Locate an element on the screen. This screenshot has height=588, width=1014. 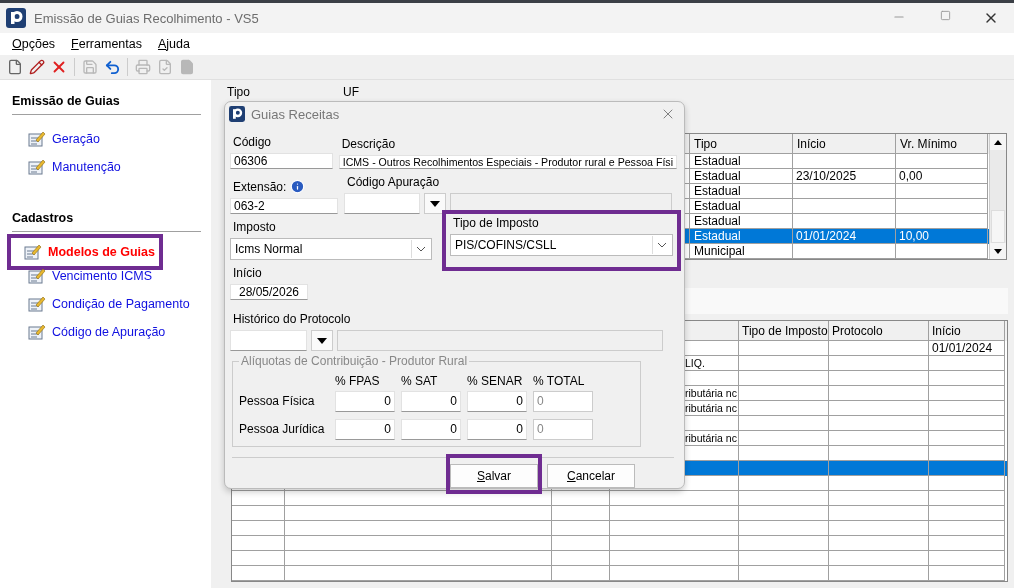
sidebar-link: Manutenção is located at coordinates (86, 167).